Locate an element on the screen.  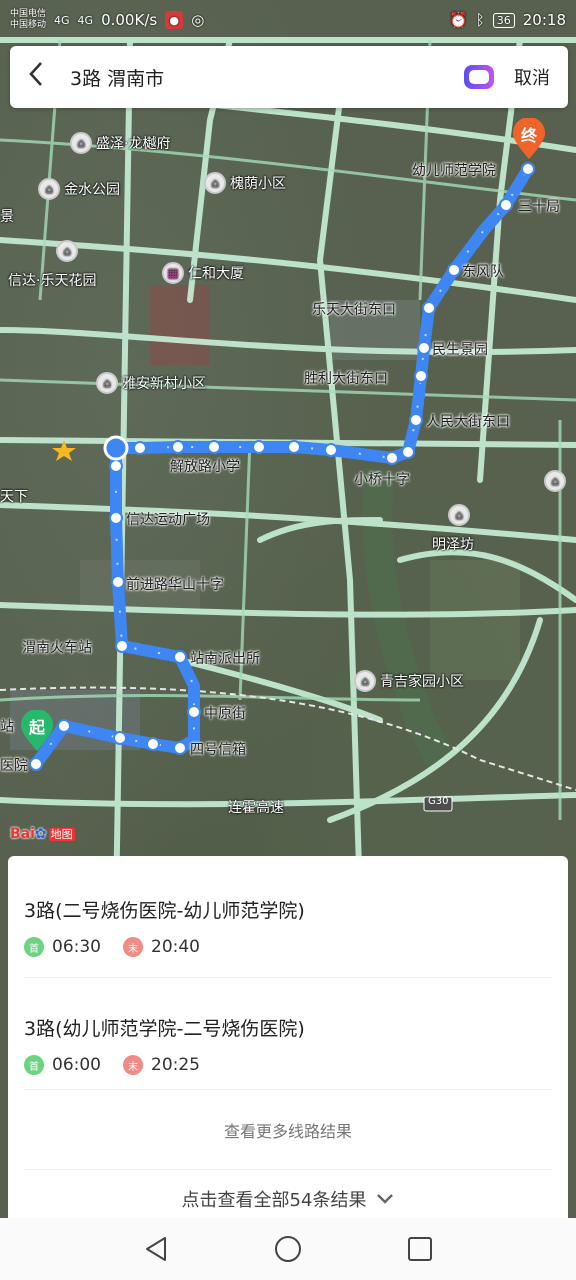
route-result-item: 3路(二号烧伤医院-幼儿师范学院) 首 06:30 末 20:40 is located at coordinates (288, 917).